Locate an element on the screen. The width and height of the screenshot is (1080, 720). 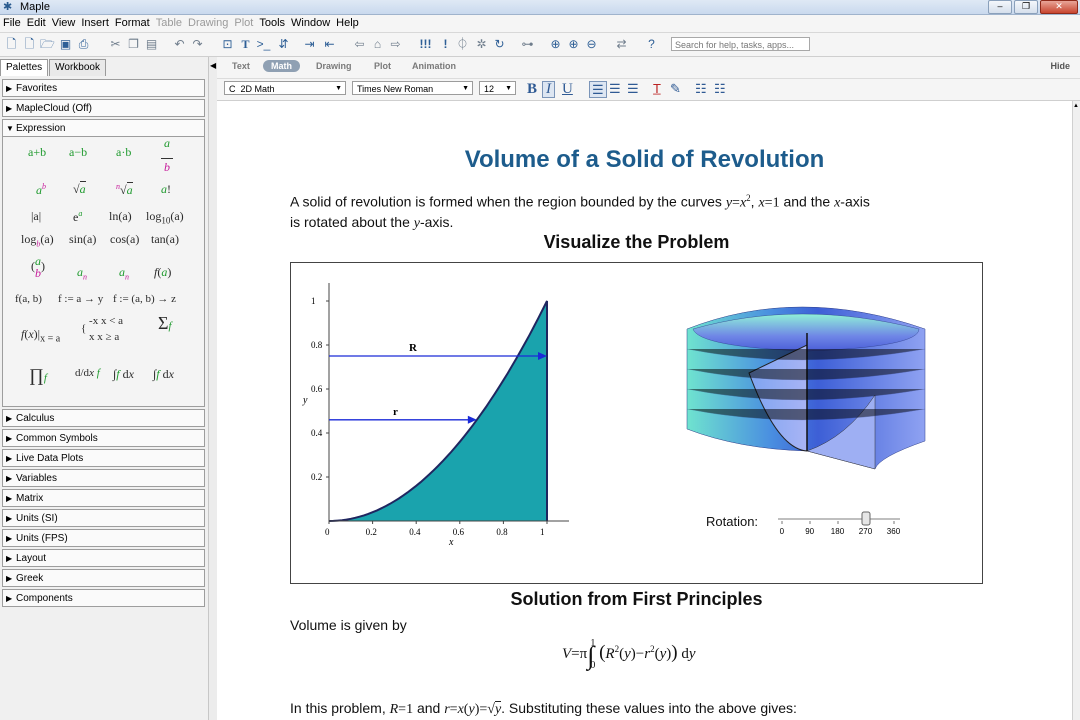
palette-atomic-subscript: an is located at coordinates (124, 273).